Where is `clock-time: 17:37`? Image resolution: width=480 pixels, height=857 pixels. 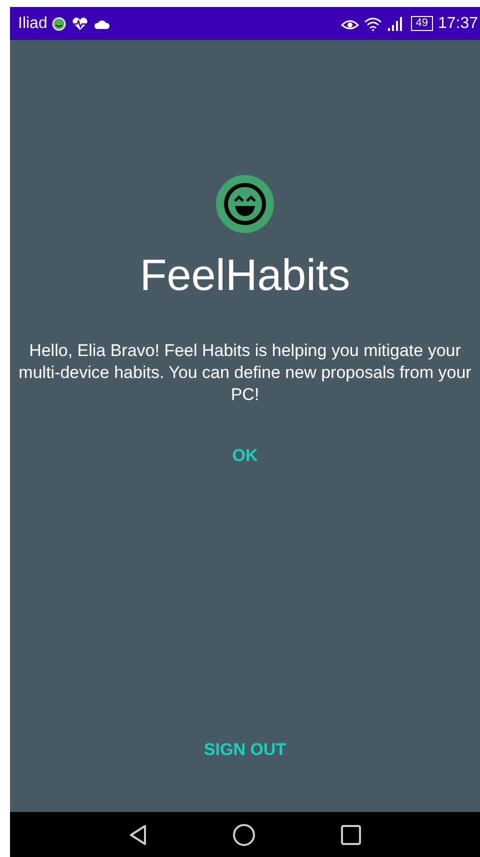 clock-time: 17:37 is located at coordinates (458, 23).